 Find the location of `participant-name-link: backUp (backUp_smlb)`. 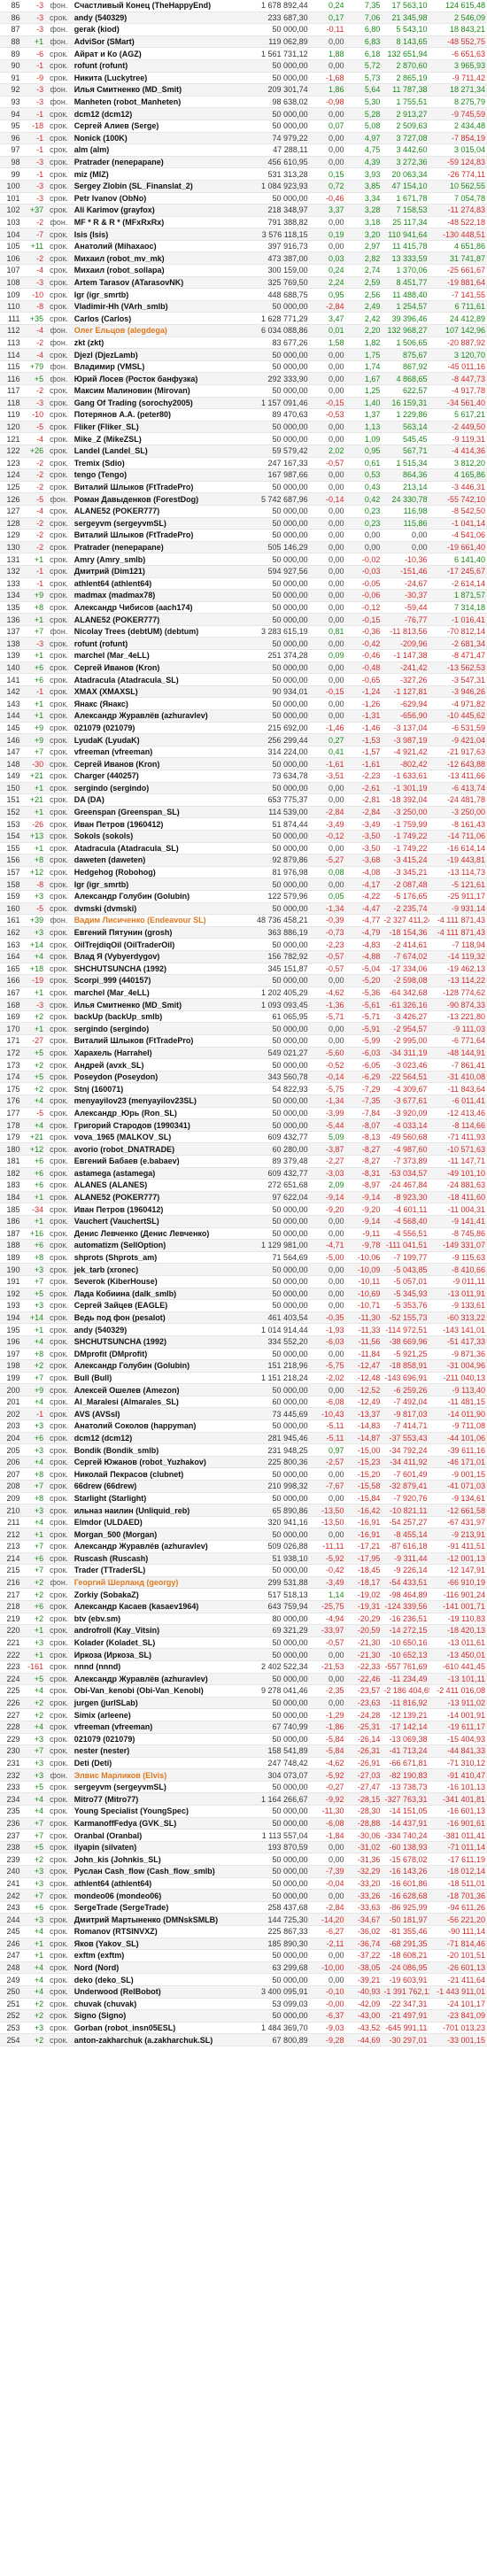

participant-name-link: backUp (backUp_smlb) is located at coordinates (152, 1017).